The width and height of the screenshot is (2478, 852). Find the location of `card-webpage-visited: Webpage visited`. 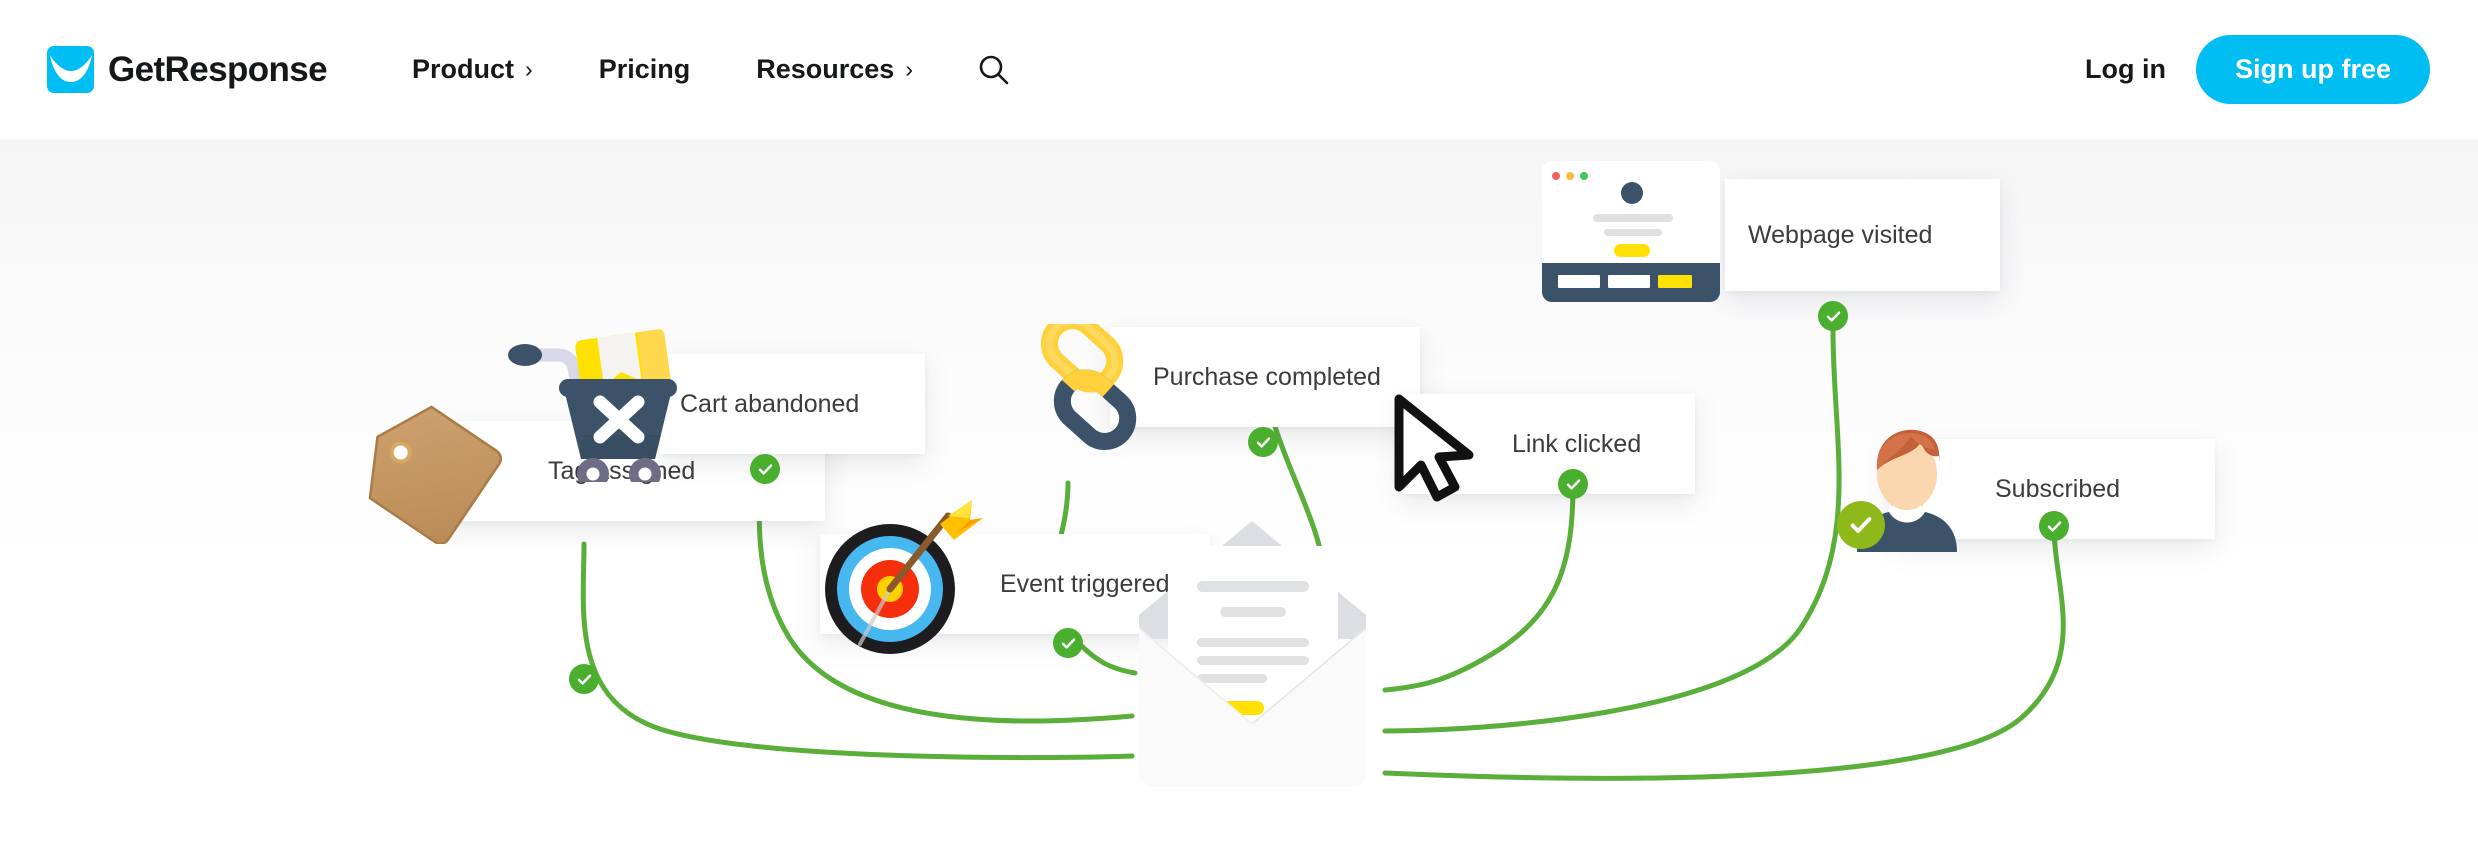

card-webpage-visited: Webpage visited is located at coordinates (1862, 235).